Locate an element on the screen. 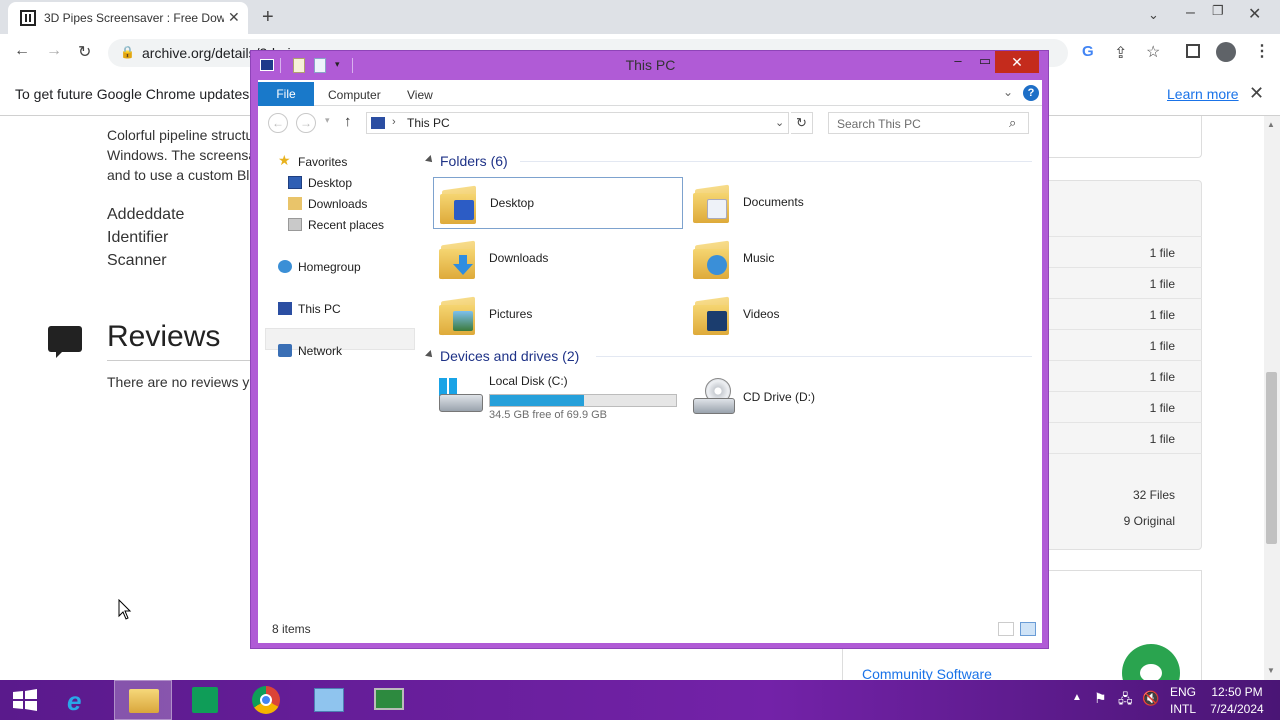 The height and width of the screenshot is (720, 1280). learn-more-link: Learn more is located at coordinates (1203, 94).